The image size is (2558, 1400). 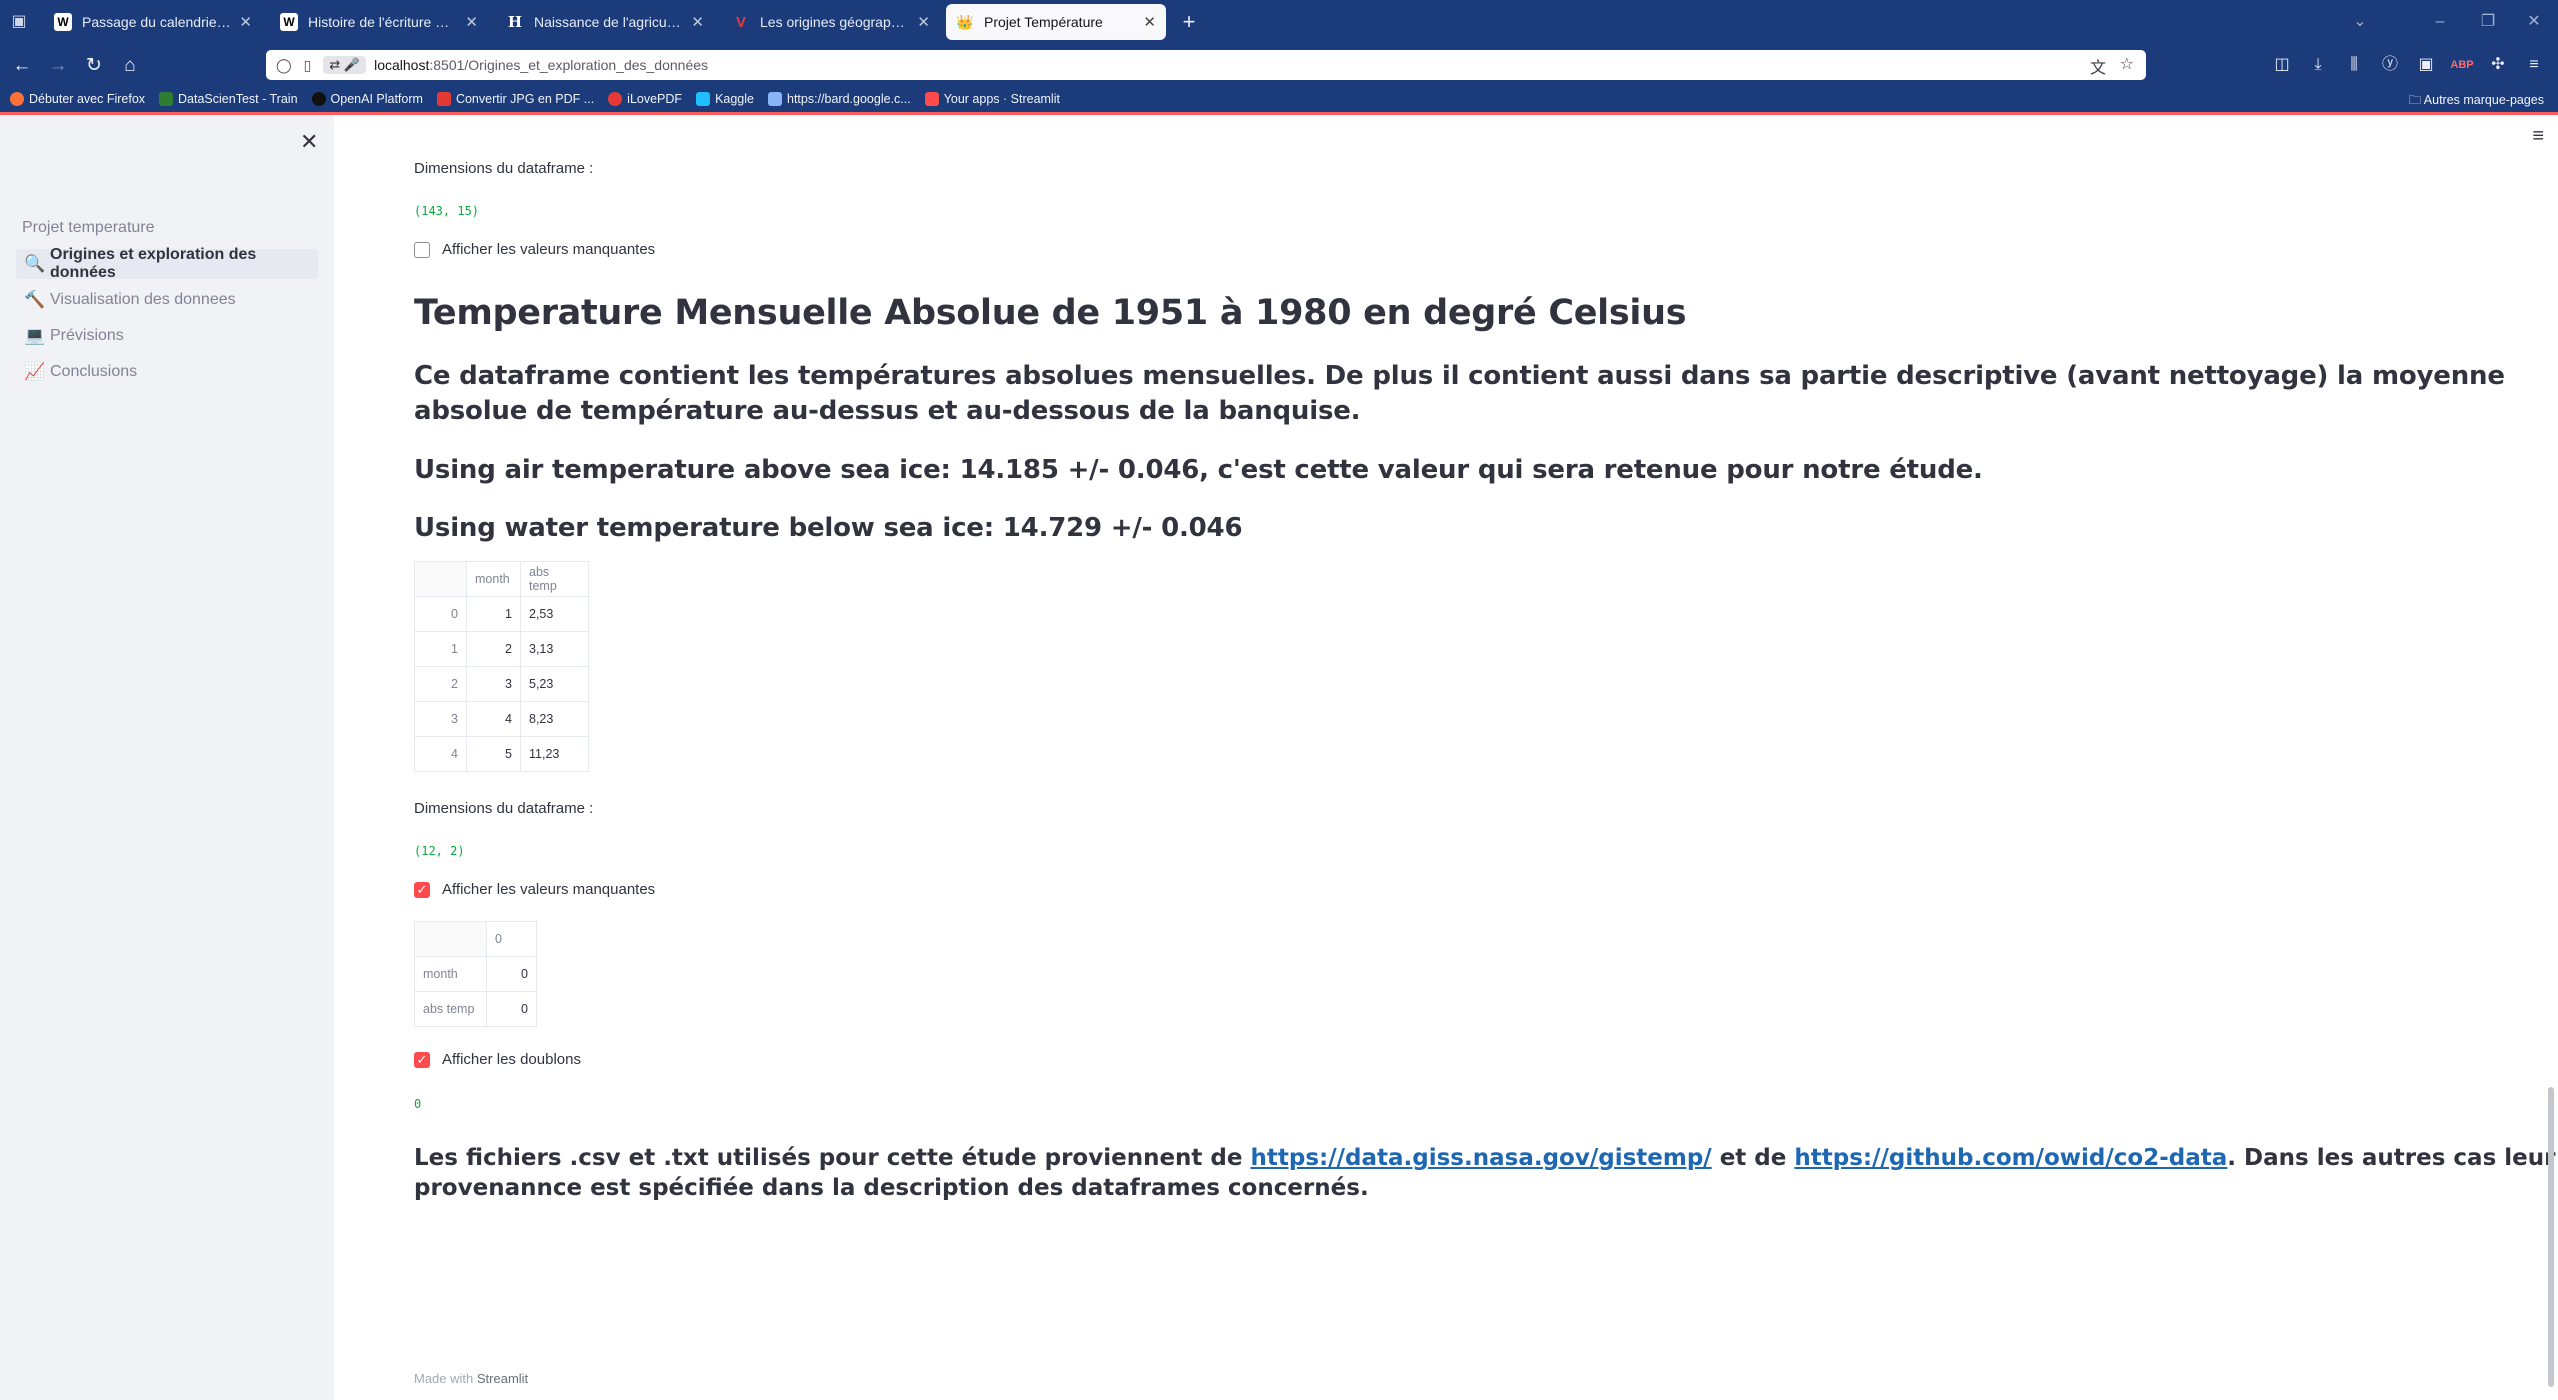 I want to click on month-cell: 2, so click(x=493, y=649).